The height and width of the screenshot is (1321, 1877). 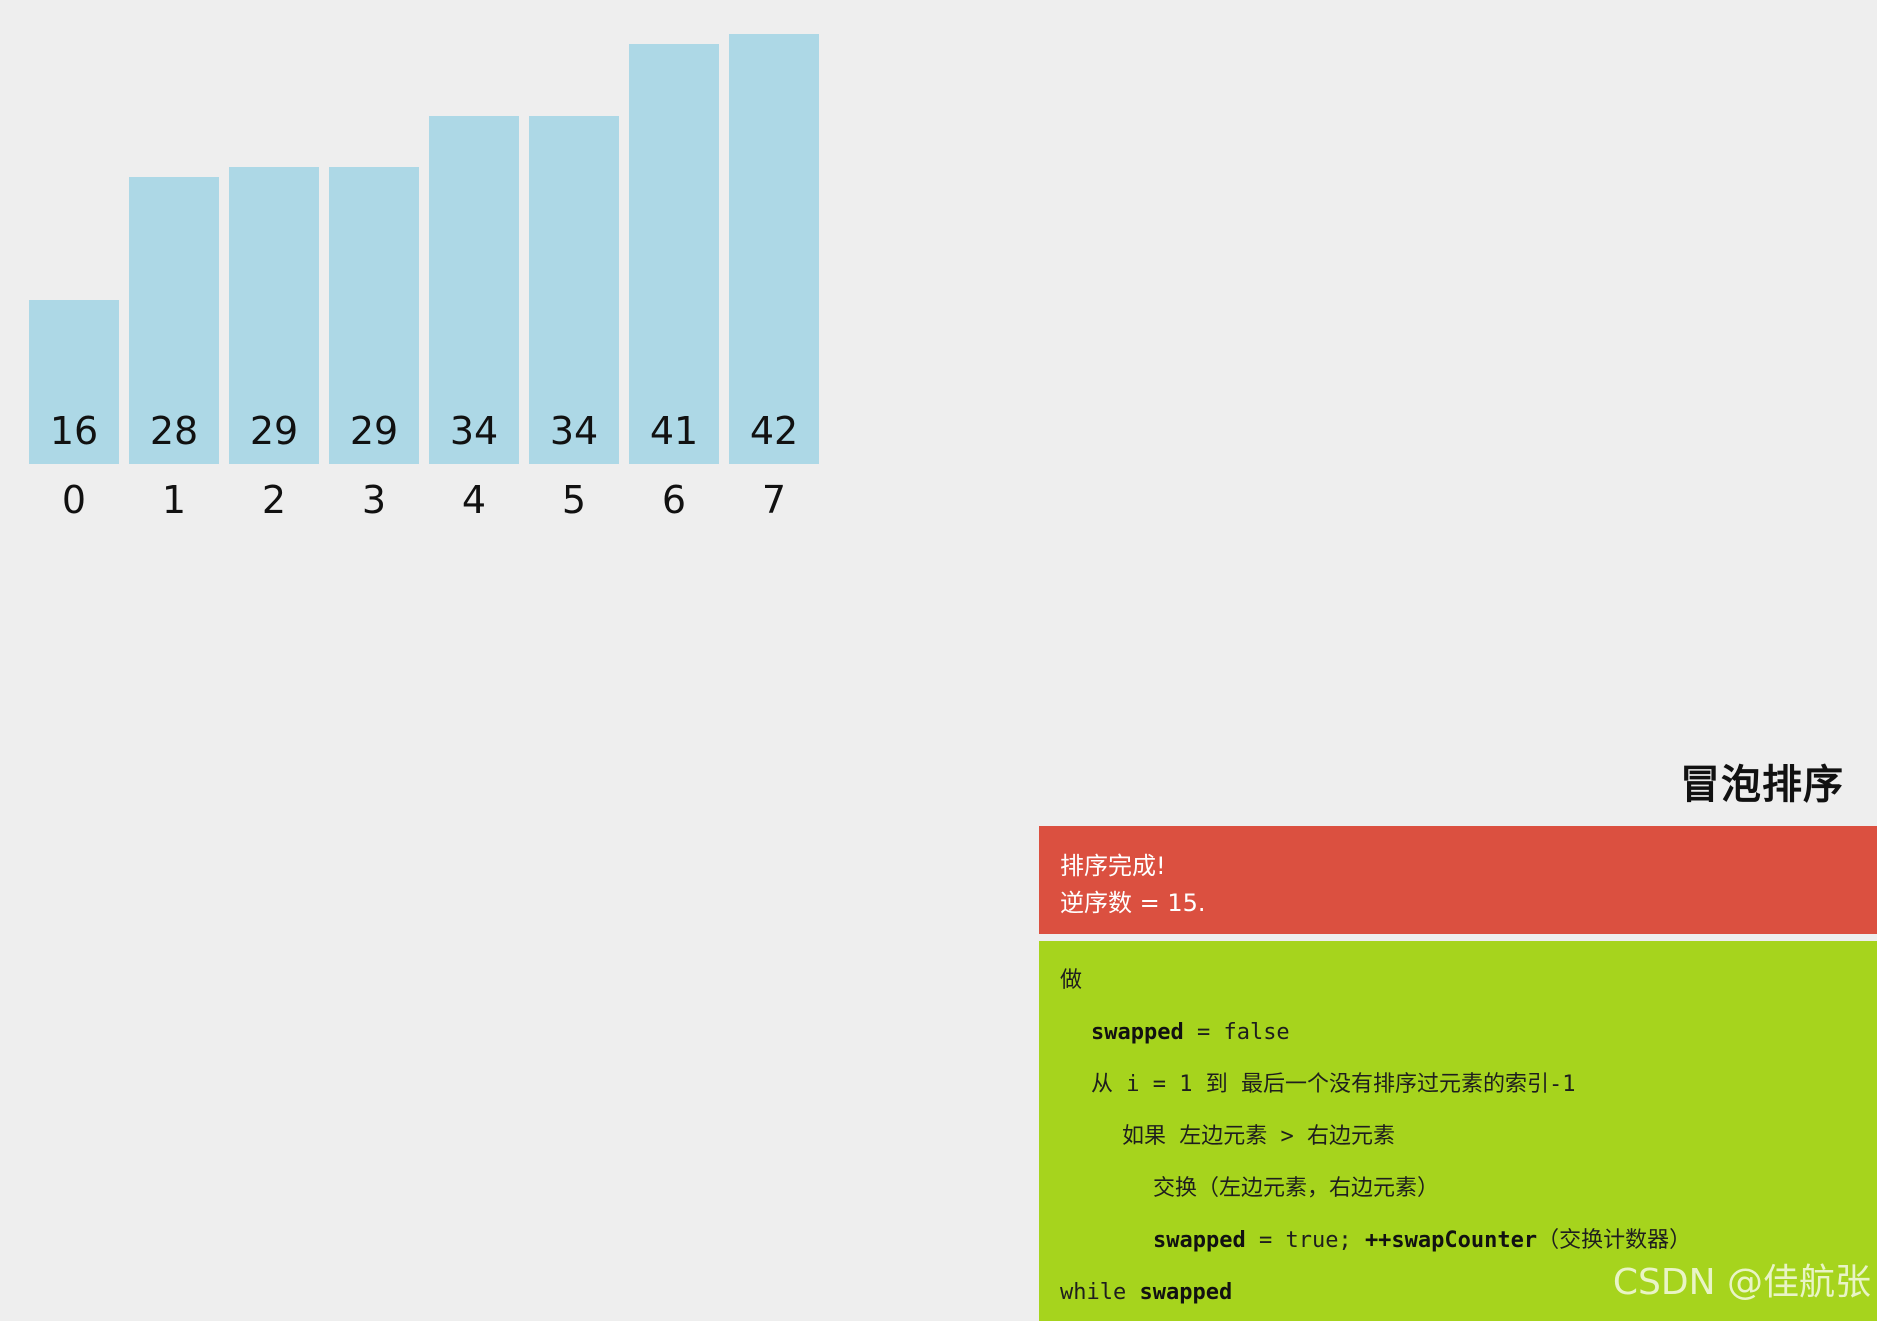 I want to click on pseudocode-token: = true;, so click(x=1305, y=1240).